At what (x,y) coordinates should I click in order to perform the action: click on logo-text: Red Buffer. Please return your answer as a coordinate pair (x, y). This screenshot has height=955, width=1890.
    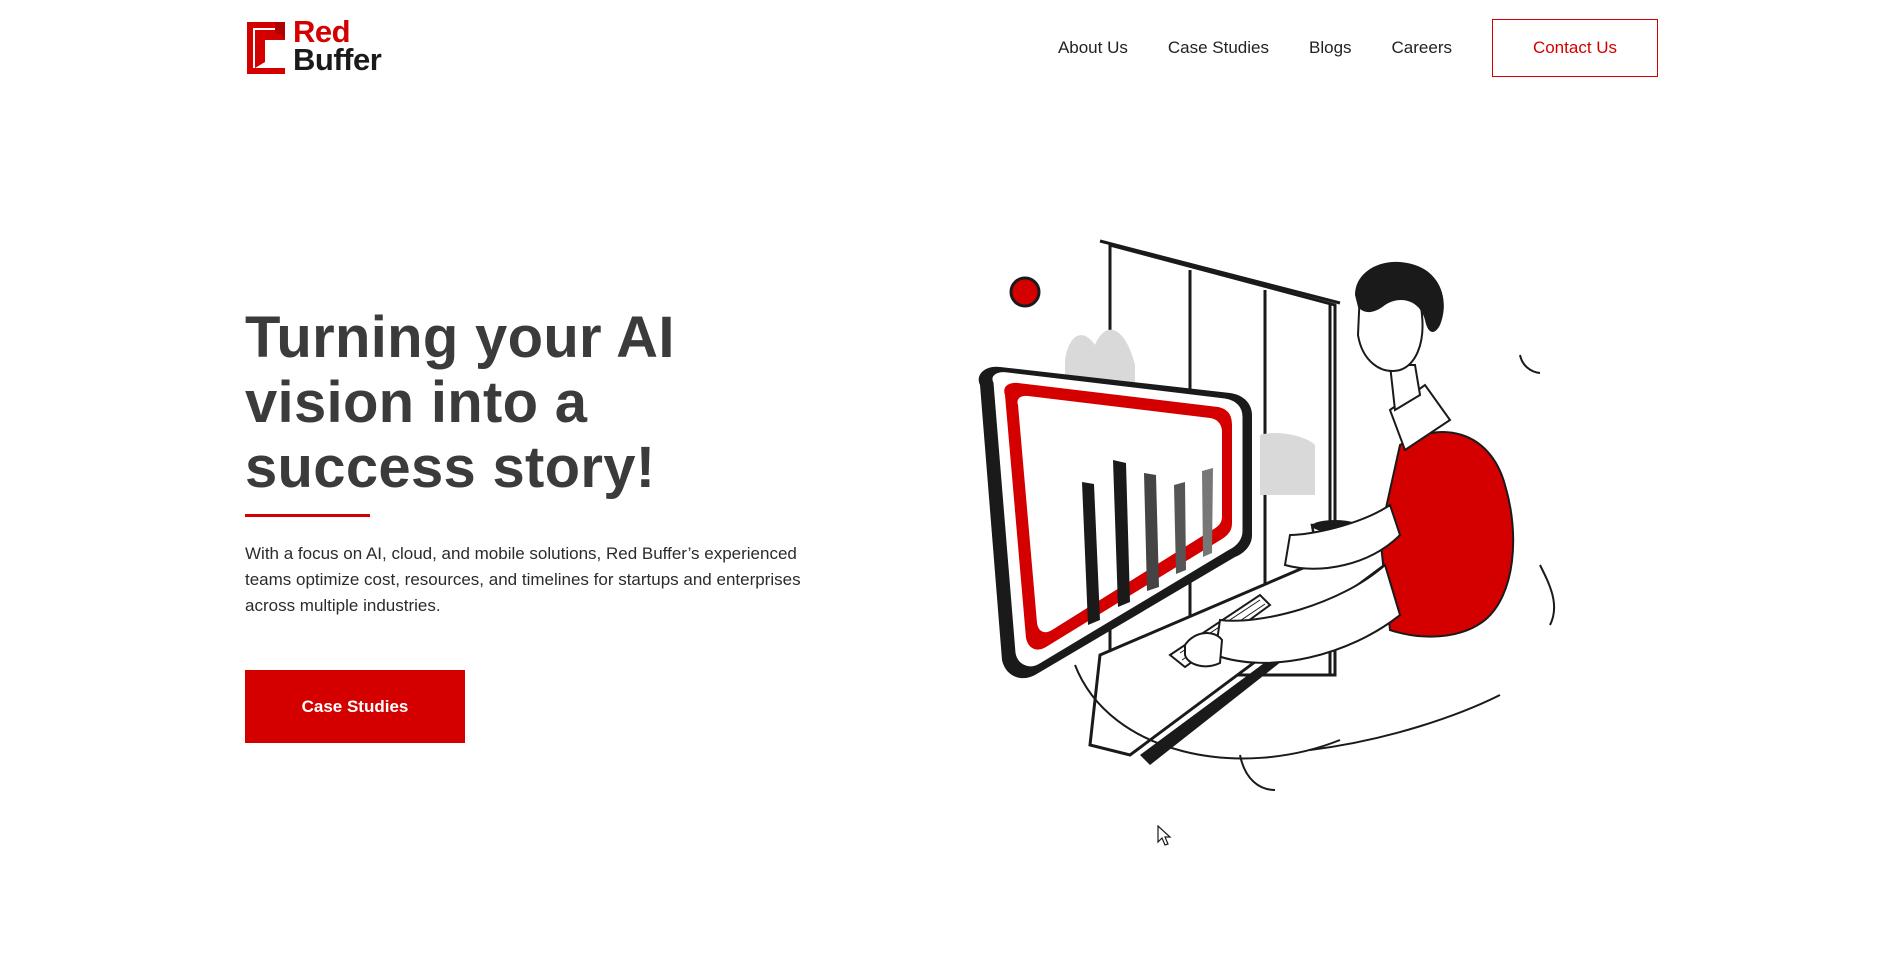
    Looking at the image, I should click on (337, 46).